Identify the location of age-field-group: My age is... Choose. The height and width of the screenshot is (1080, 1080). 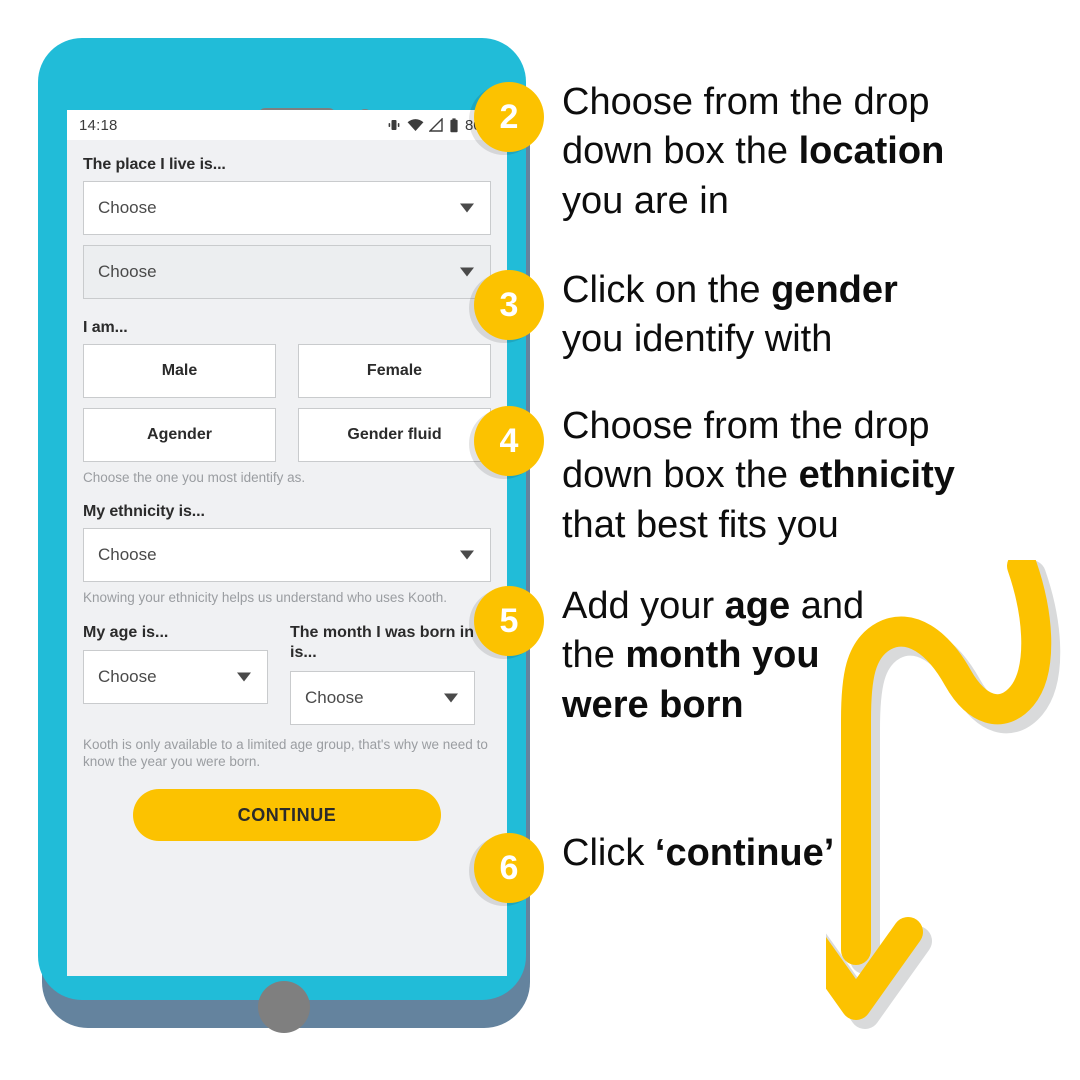
(175, 674).